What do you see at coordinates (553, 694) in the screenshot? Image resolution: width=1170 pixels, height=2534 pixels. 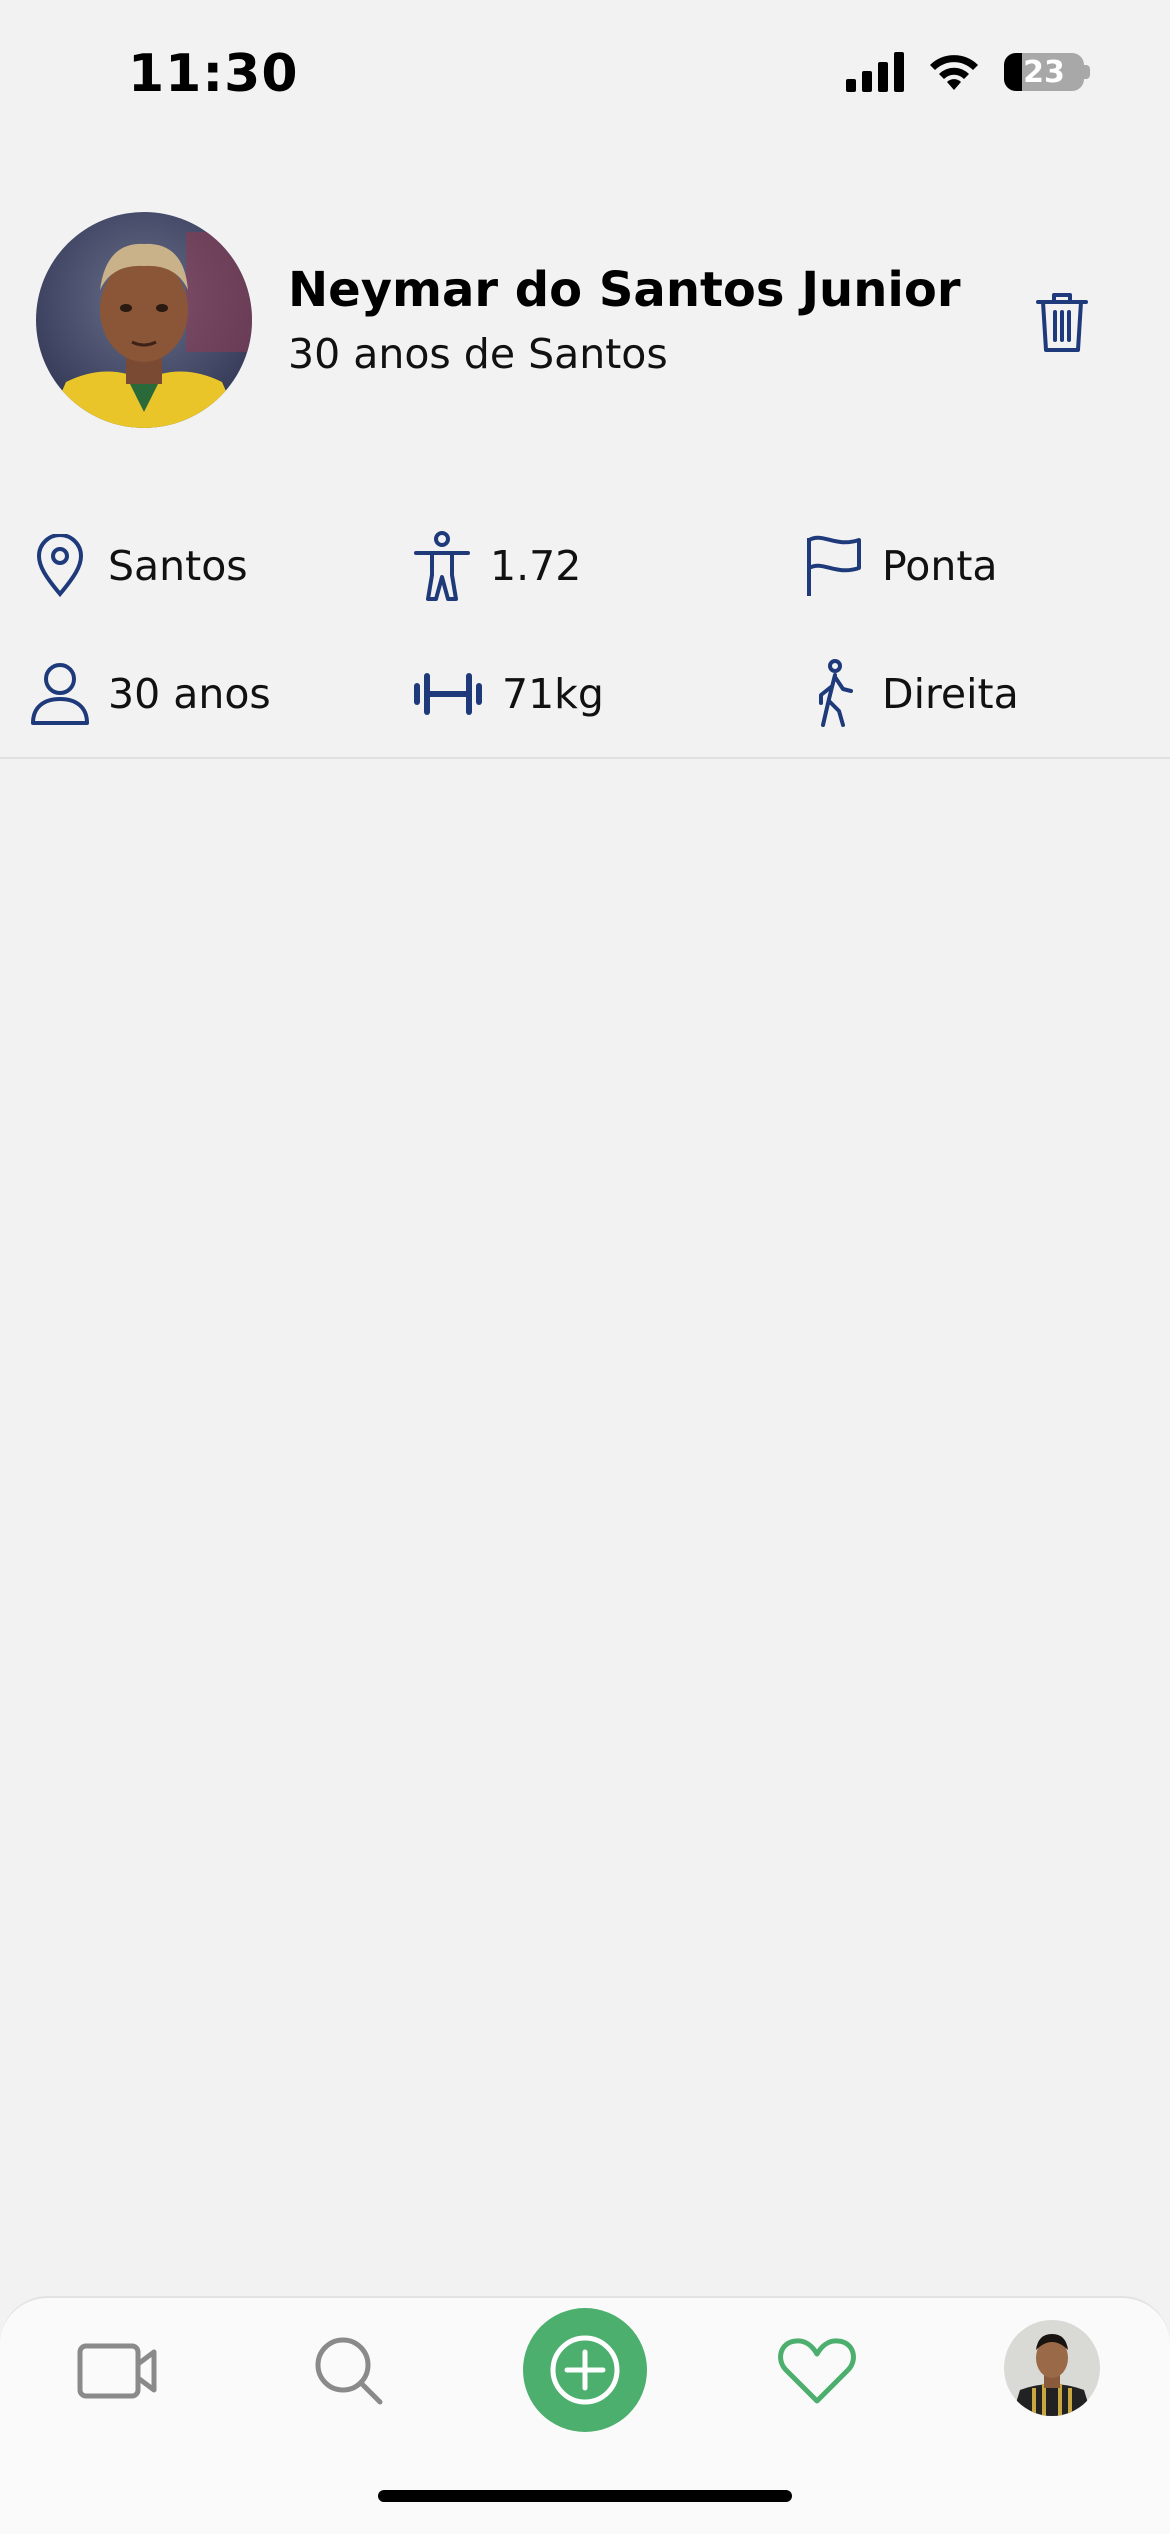 I see `stat-weight-value: 71kg` at bounding box center [553, 694].